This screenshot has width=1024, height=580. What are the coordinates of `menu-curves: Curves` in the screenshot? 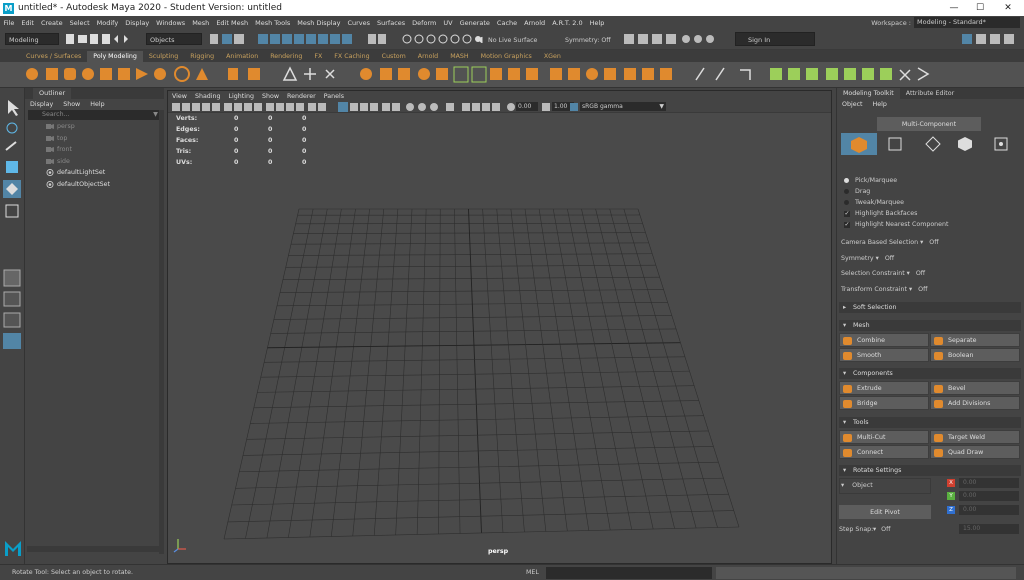 It's located at (359, 23).